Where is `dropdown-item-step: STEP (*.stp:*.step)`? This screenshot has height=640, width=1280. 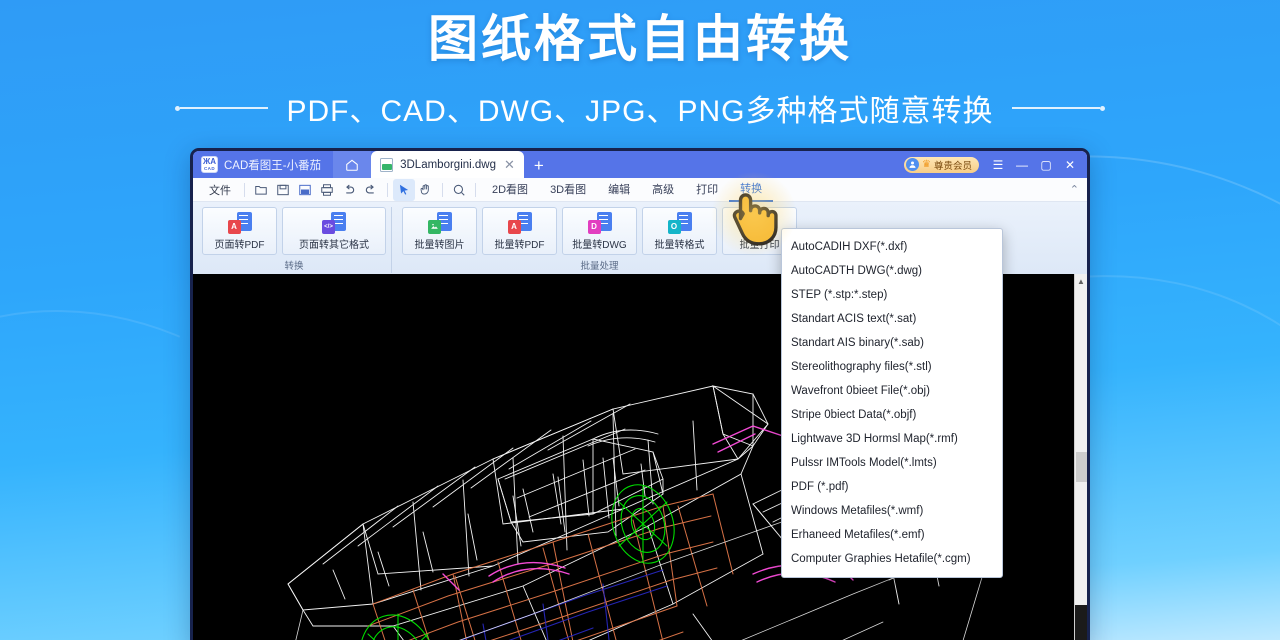 dropdown-item-step: STEP (*.stp:*.step) is located at coordinates (892, 295).